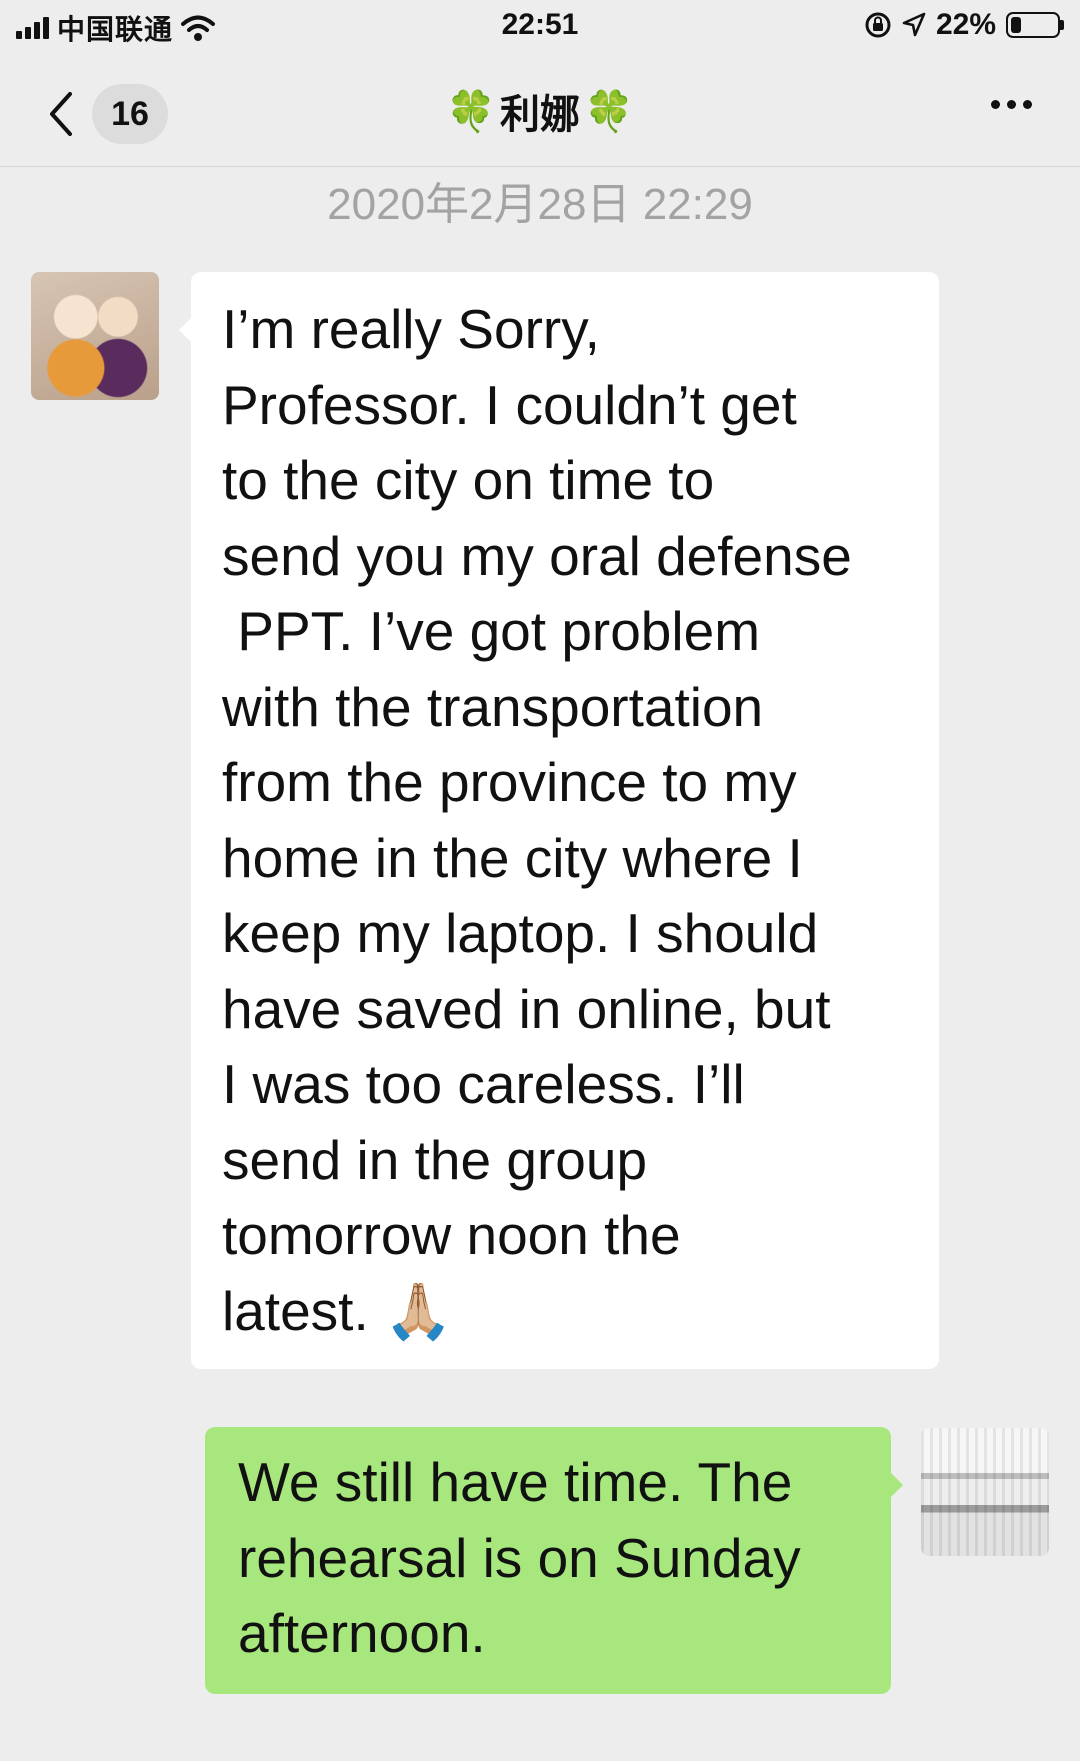 This screenshot has width=1080, height=1761. I want to click on more-options-button, so click(1011, 104).